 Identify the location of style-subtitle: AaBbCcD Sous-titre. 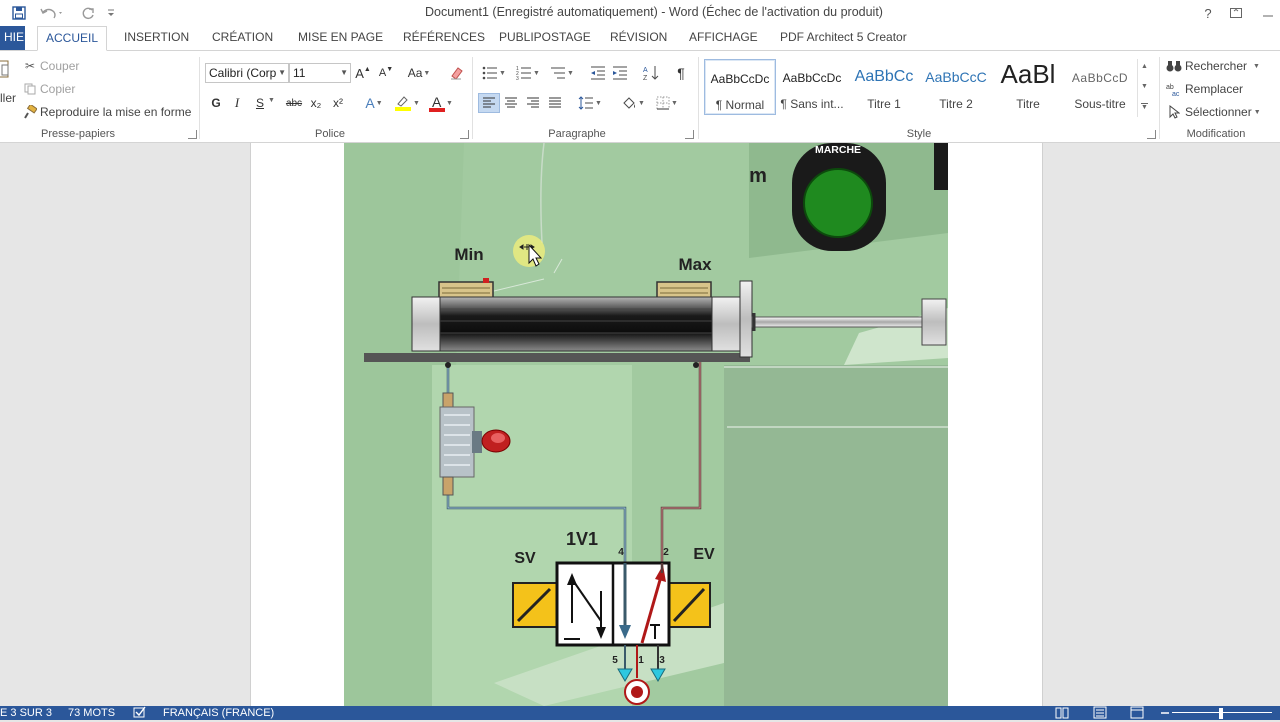
(1100, 87).